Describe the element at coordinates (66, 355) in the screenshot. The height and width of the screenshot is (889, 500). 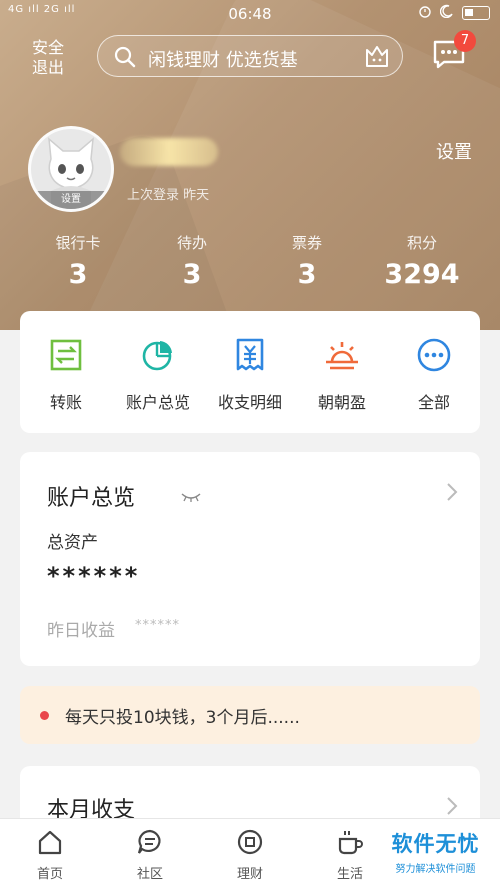
I see `transfer-icon` at that location.